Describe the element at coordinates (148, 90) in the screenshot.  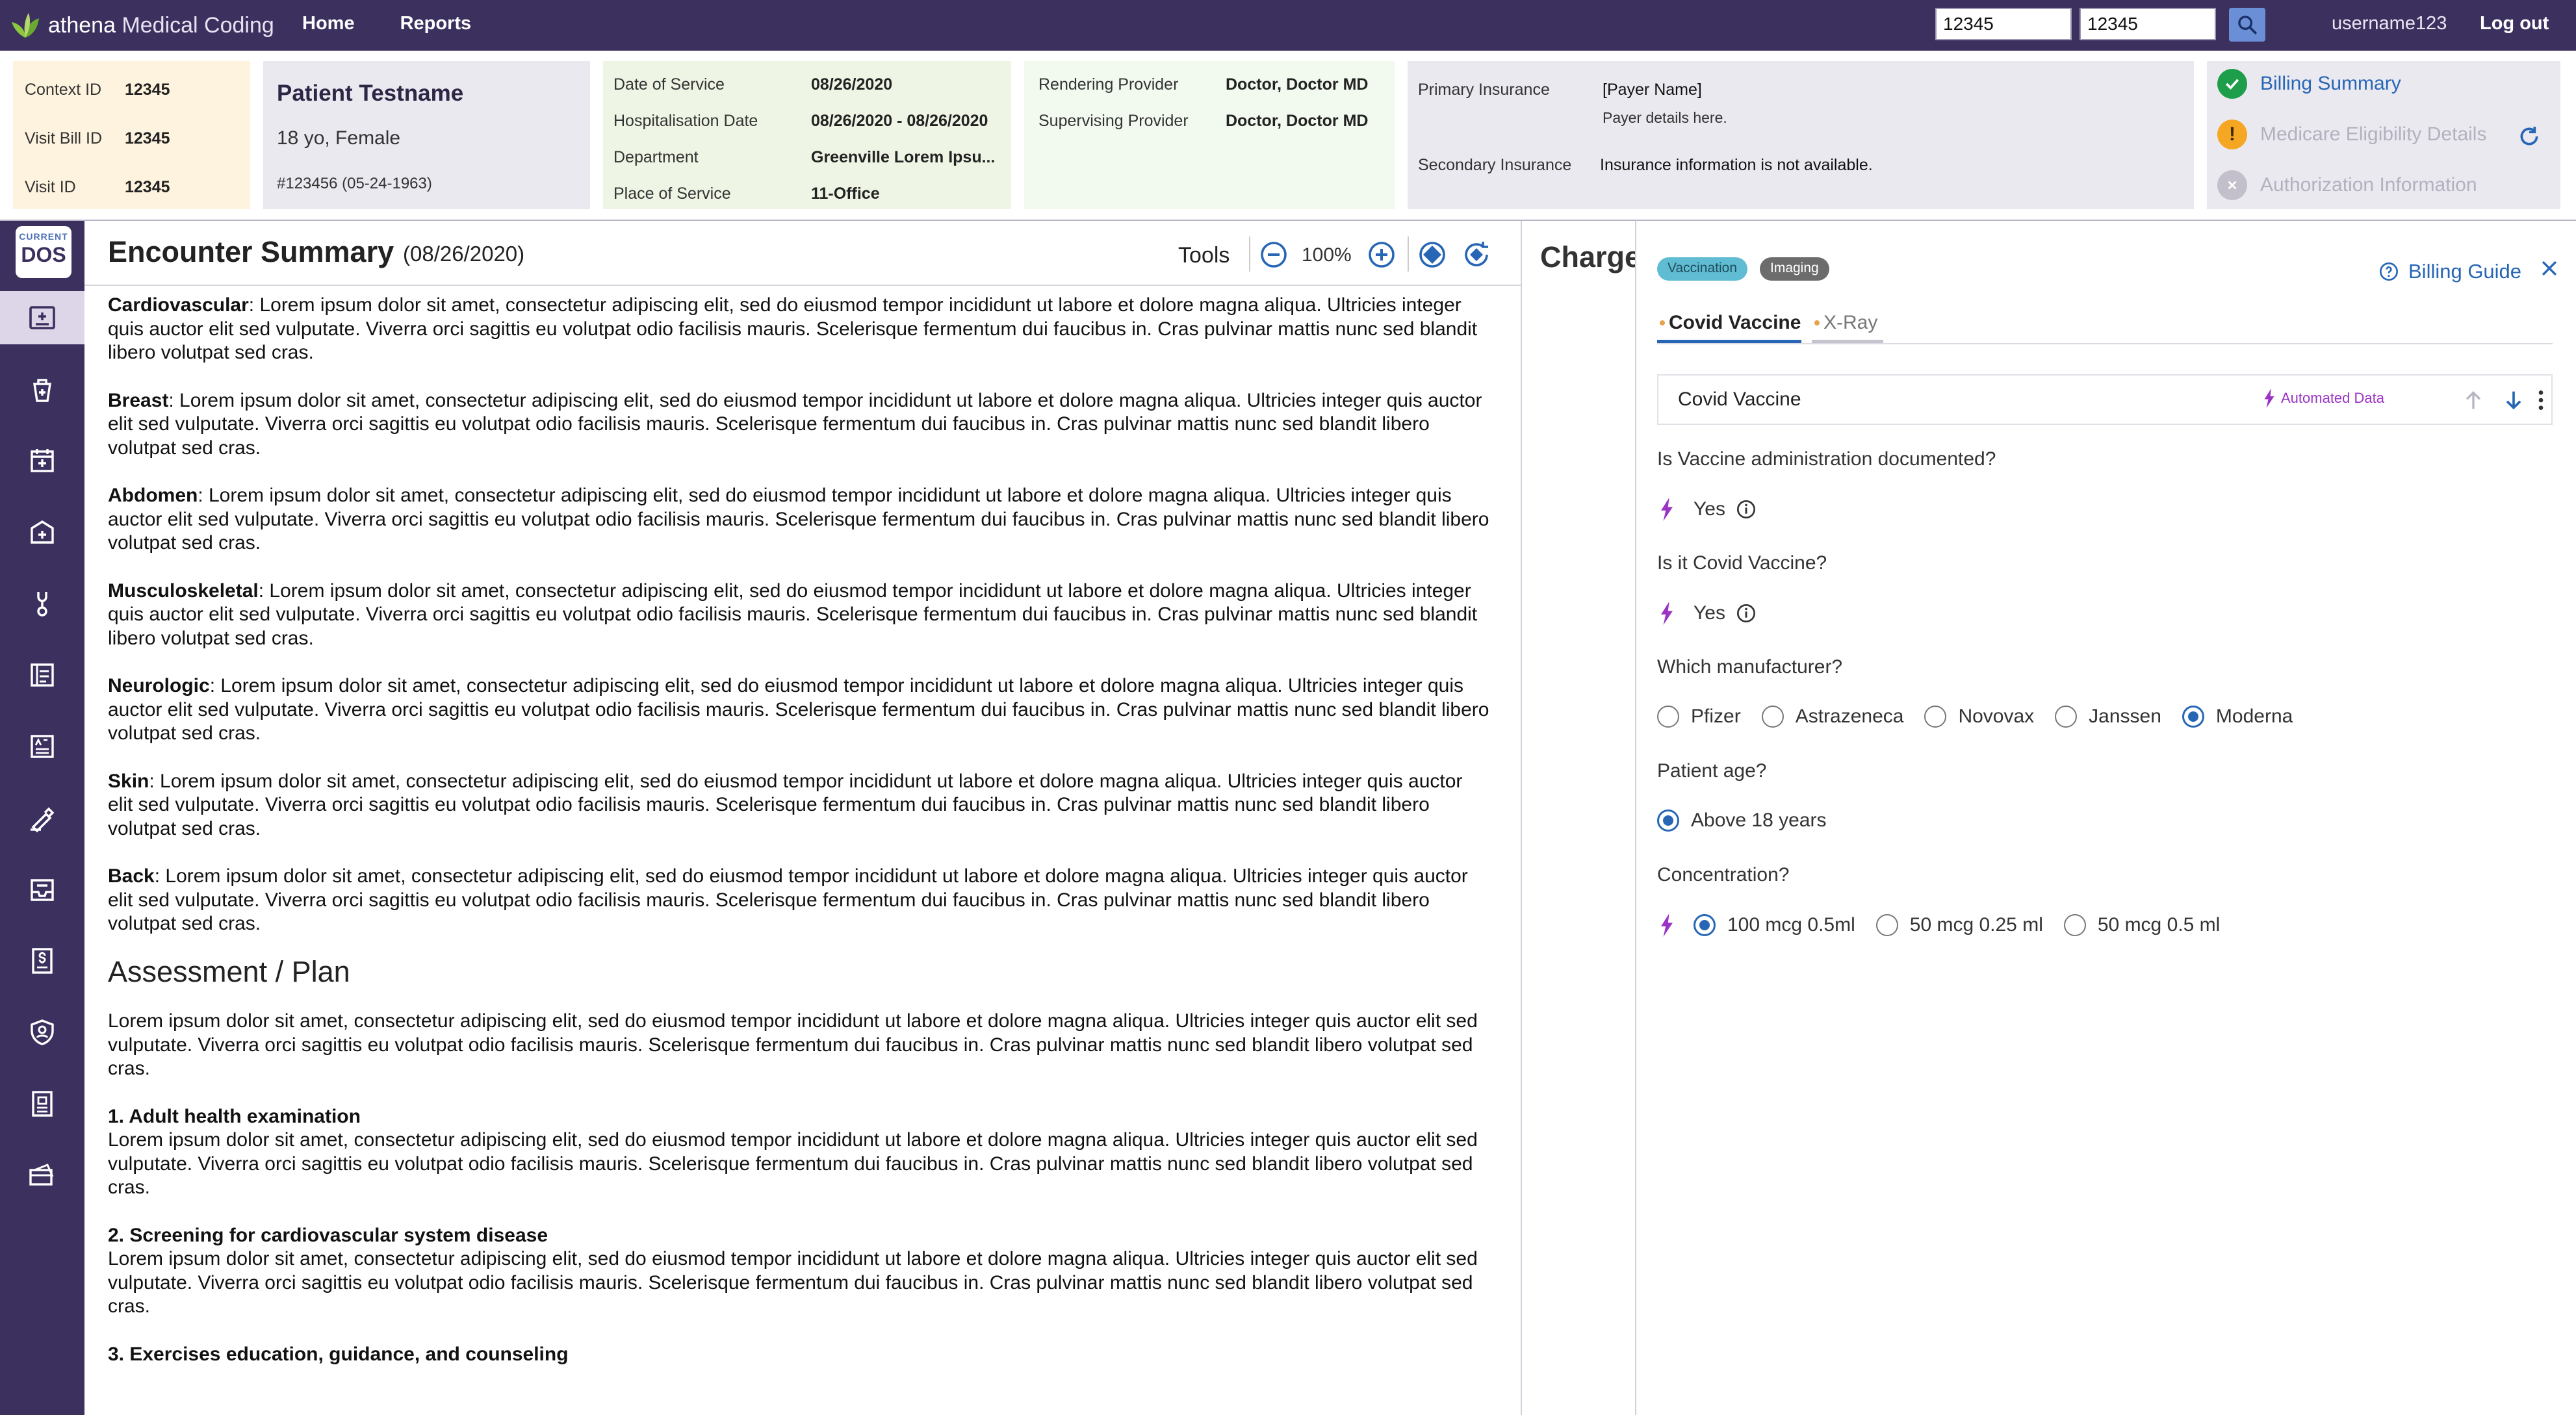
I see `context-id-value: 12345` at that location.